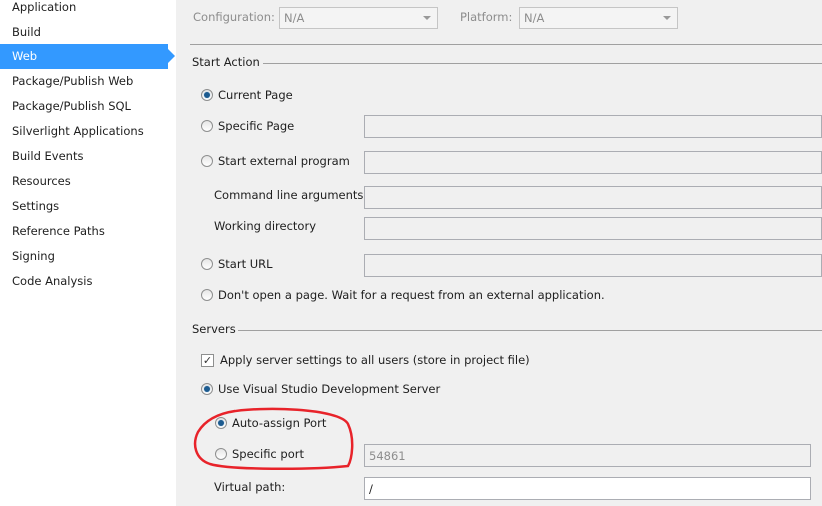 The height and width of the screenshot is (506, 822). Describe the element at coordinates (84, 106) in the screenshot. I see `sidebar-item-package-publish-sql: Package/Publish SQL` at that location.